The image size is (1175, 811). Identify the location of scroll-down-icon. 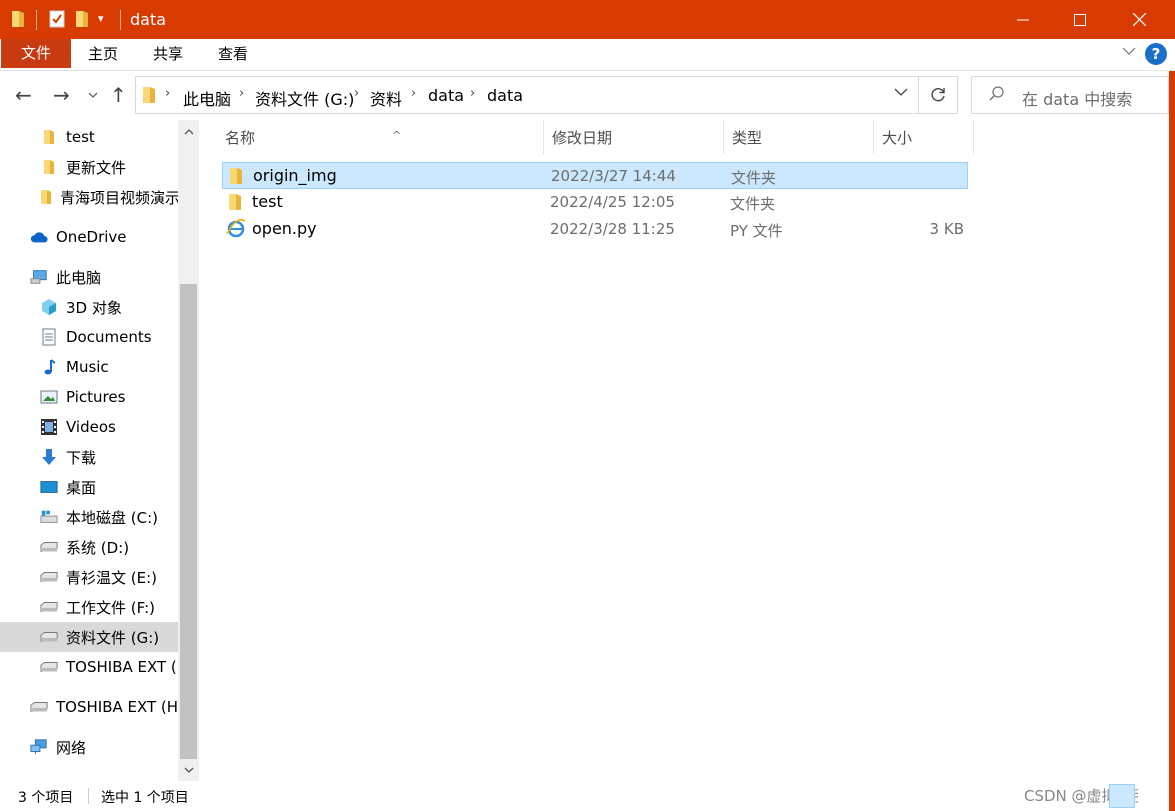
(188, 770).